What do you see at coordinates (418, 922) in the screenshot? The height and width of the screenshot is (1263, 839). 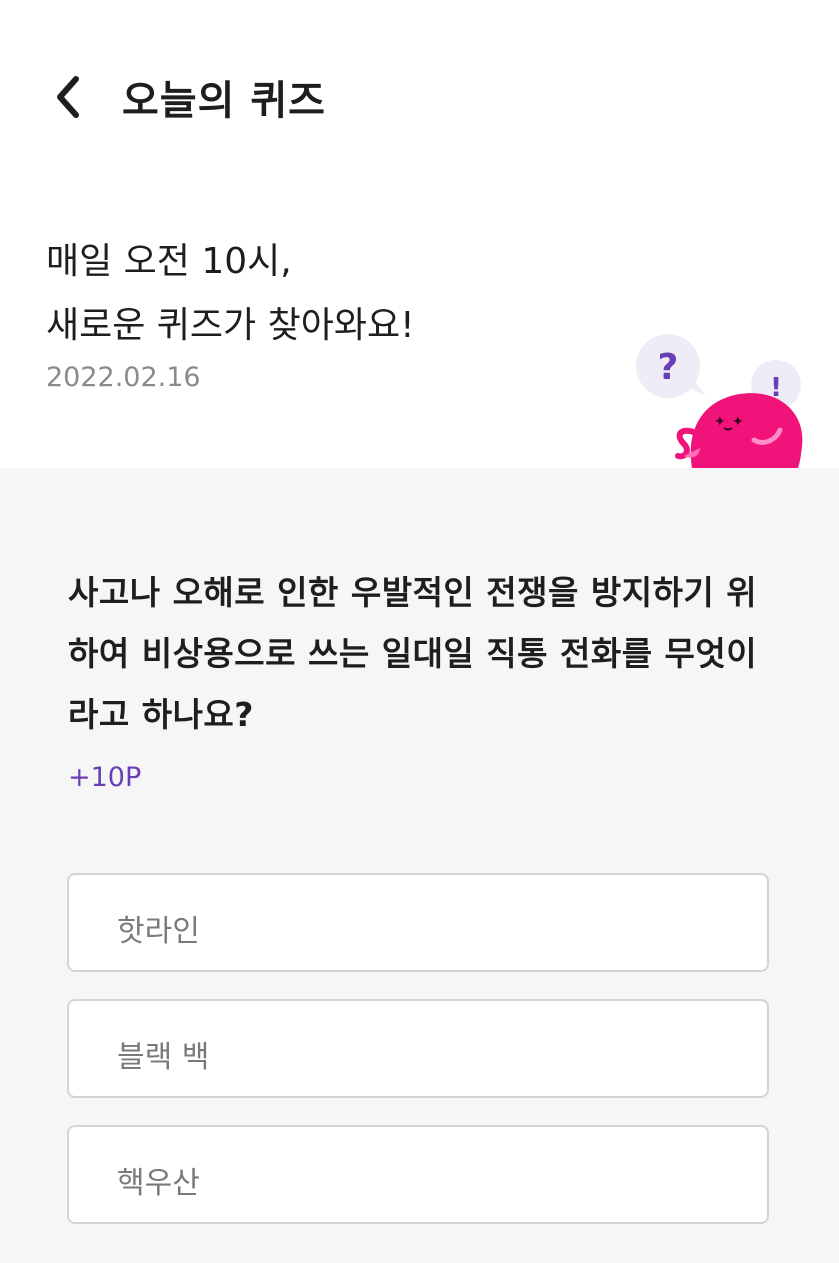 I see `answer-option-1: 핫라인` at bounding box center [418, 922].